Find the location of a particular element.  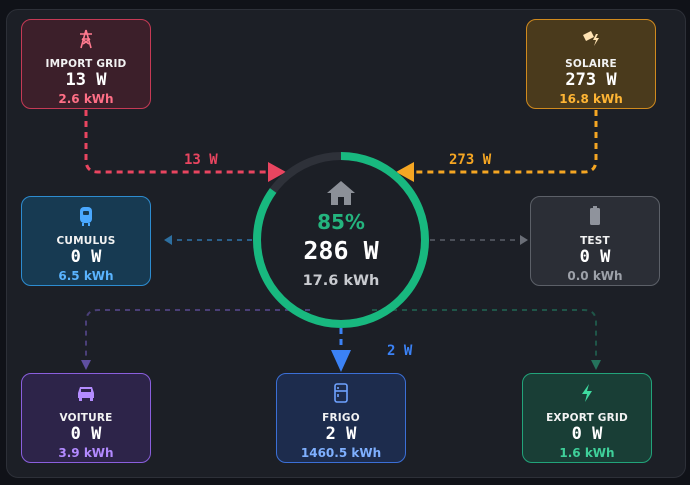

import-grid-power: 13 W is located at coordinates (86, 80).